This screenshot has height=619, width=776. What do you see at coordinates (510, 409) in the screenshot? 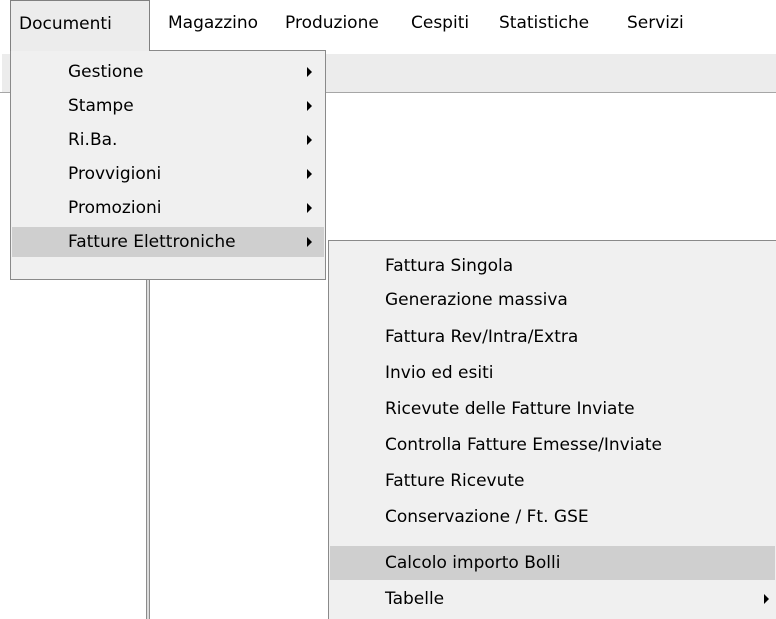
I see `menu-item-label: Ricevute delle Fatture Inviate` at bounding box center [510, 409].